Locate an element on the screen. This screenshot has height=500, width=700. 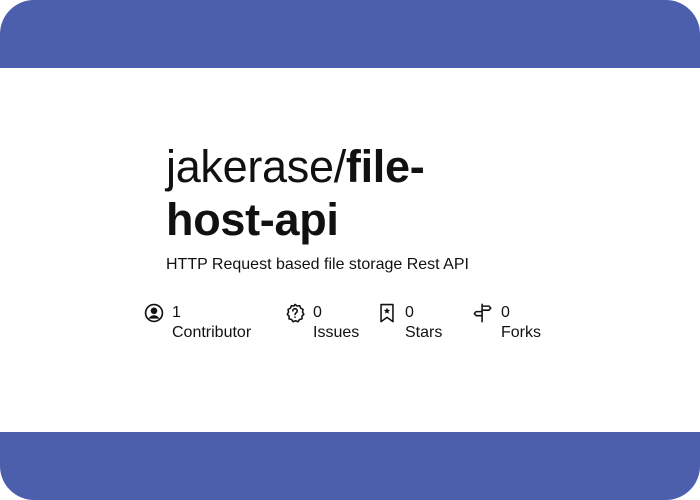
person-circle-icon is located at coordinates (154, 313).